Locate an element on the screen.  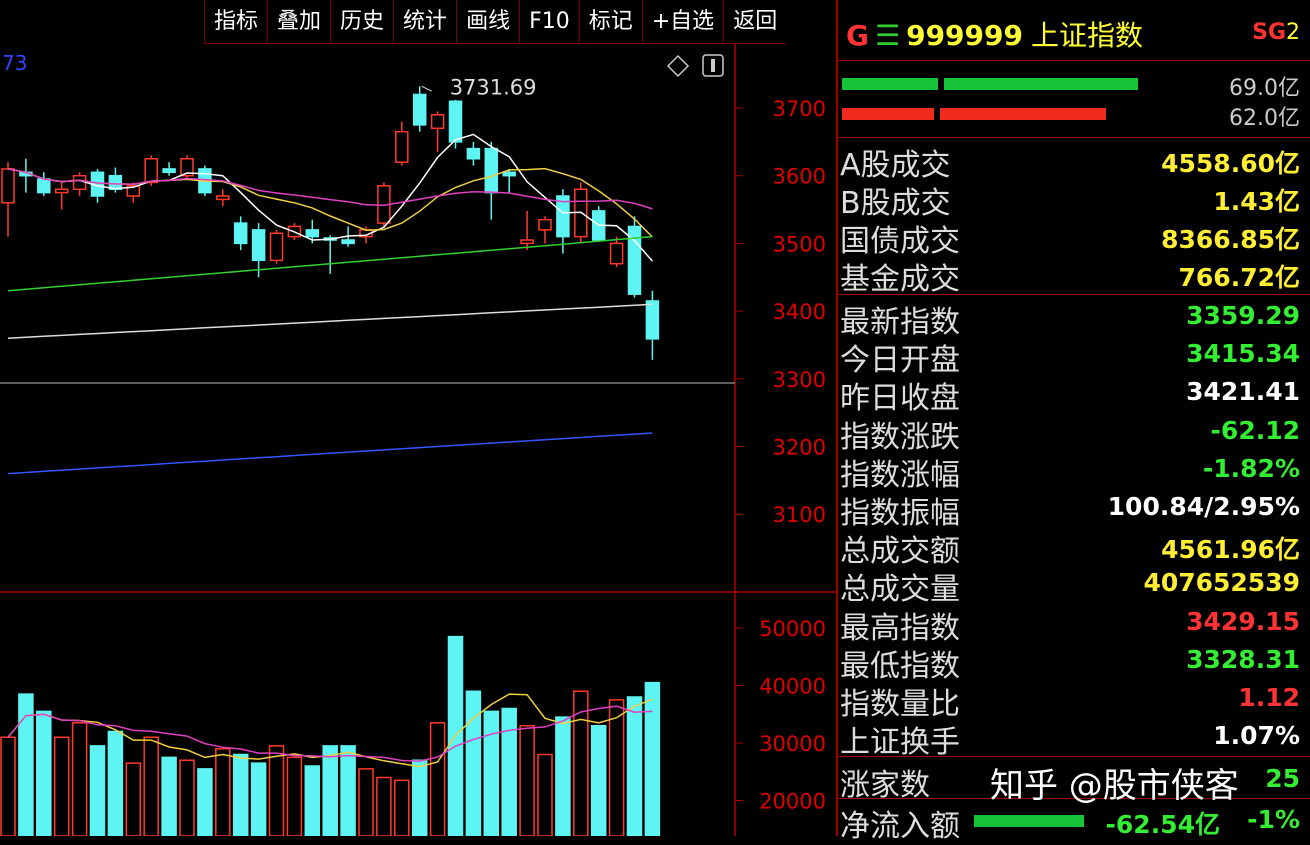
mark-button: 标记 is located at coordinates (610, 22).